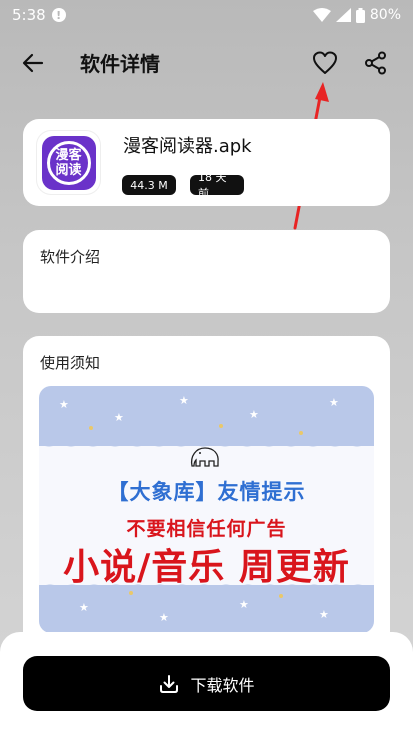 This screenshot has width=413, height=734. What do you see at coordinates (206, 62) in the screenshot?
I see `app-bar: 软件详情` at bounding box center [206, 62].